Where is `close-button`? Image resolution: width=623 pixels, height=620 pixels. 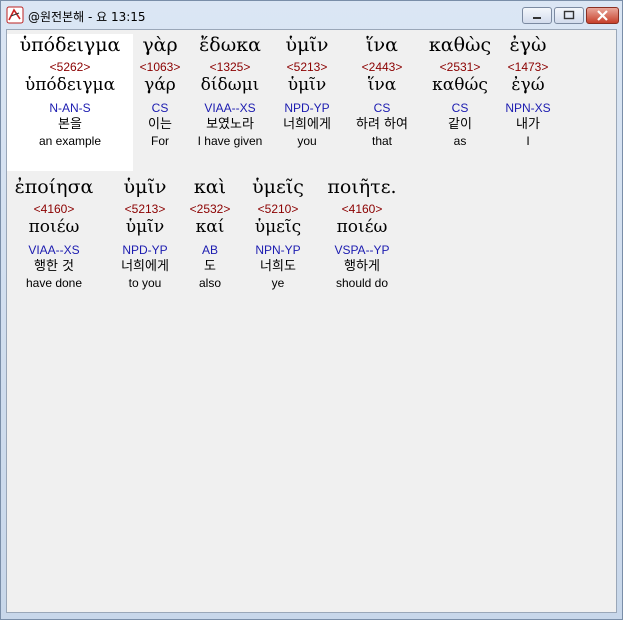 close-button is located at coordinates (602, 15).